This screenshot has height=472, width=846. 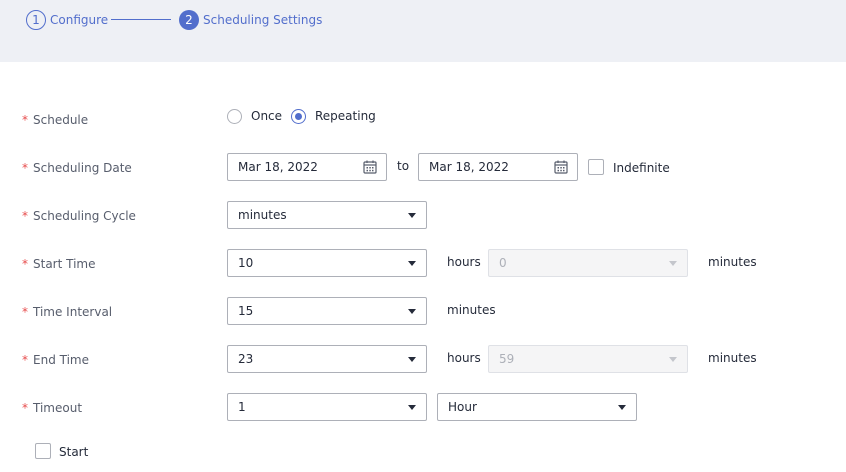 I want to click on schedule-once-radio: Once, so click(x=254, y=116).